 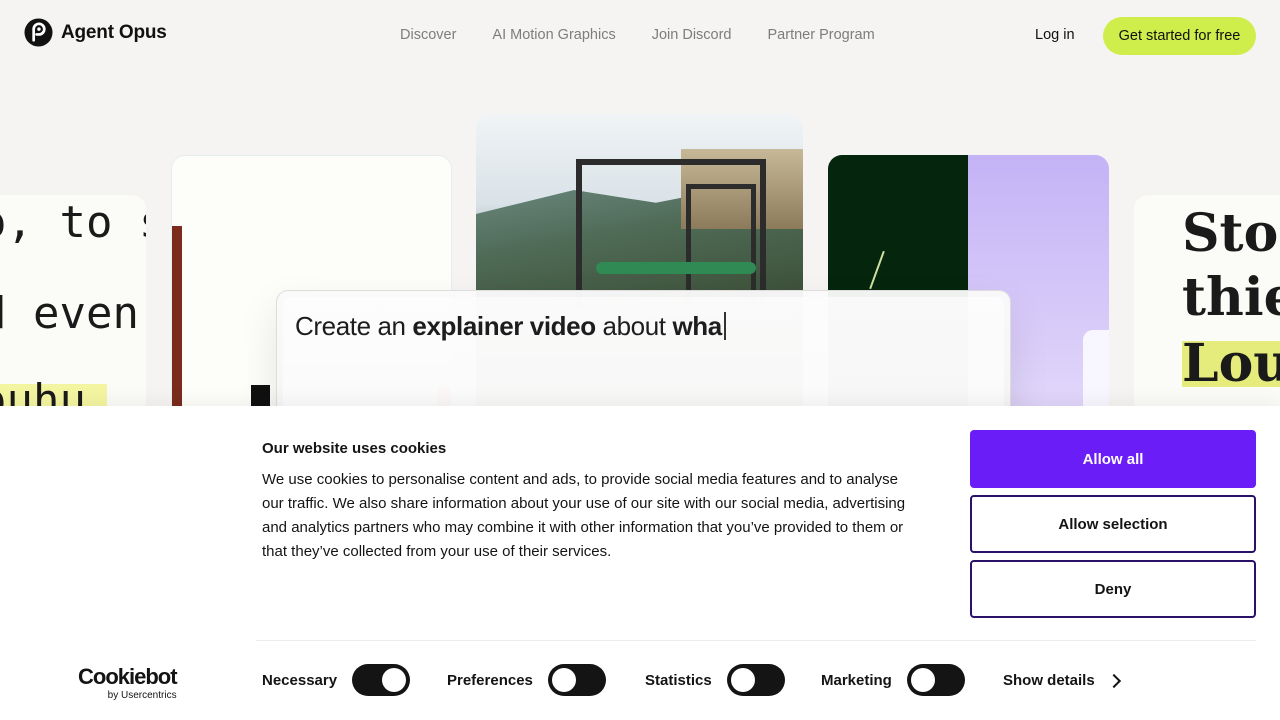 What do you see at coordinates (1231, 233) in the screenshot?
I see `card-text-line: Stol` at bounding box center [1231, 233].